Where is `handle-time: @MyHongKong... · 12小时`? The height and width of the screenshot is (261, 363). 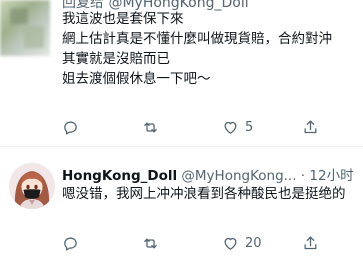
handle-time: @MyHongKong... · 12小时 is located at coordinates (267, 176).